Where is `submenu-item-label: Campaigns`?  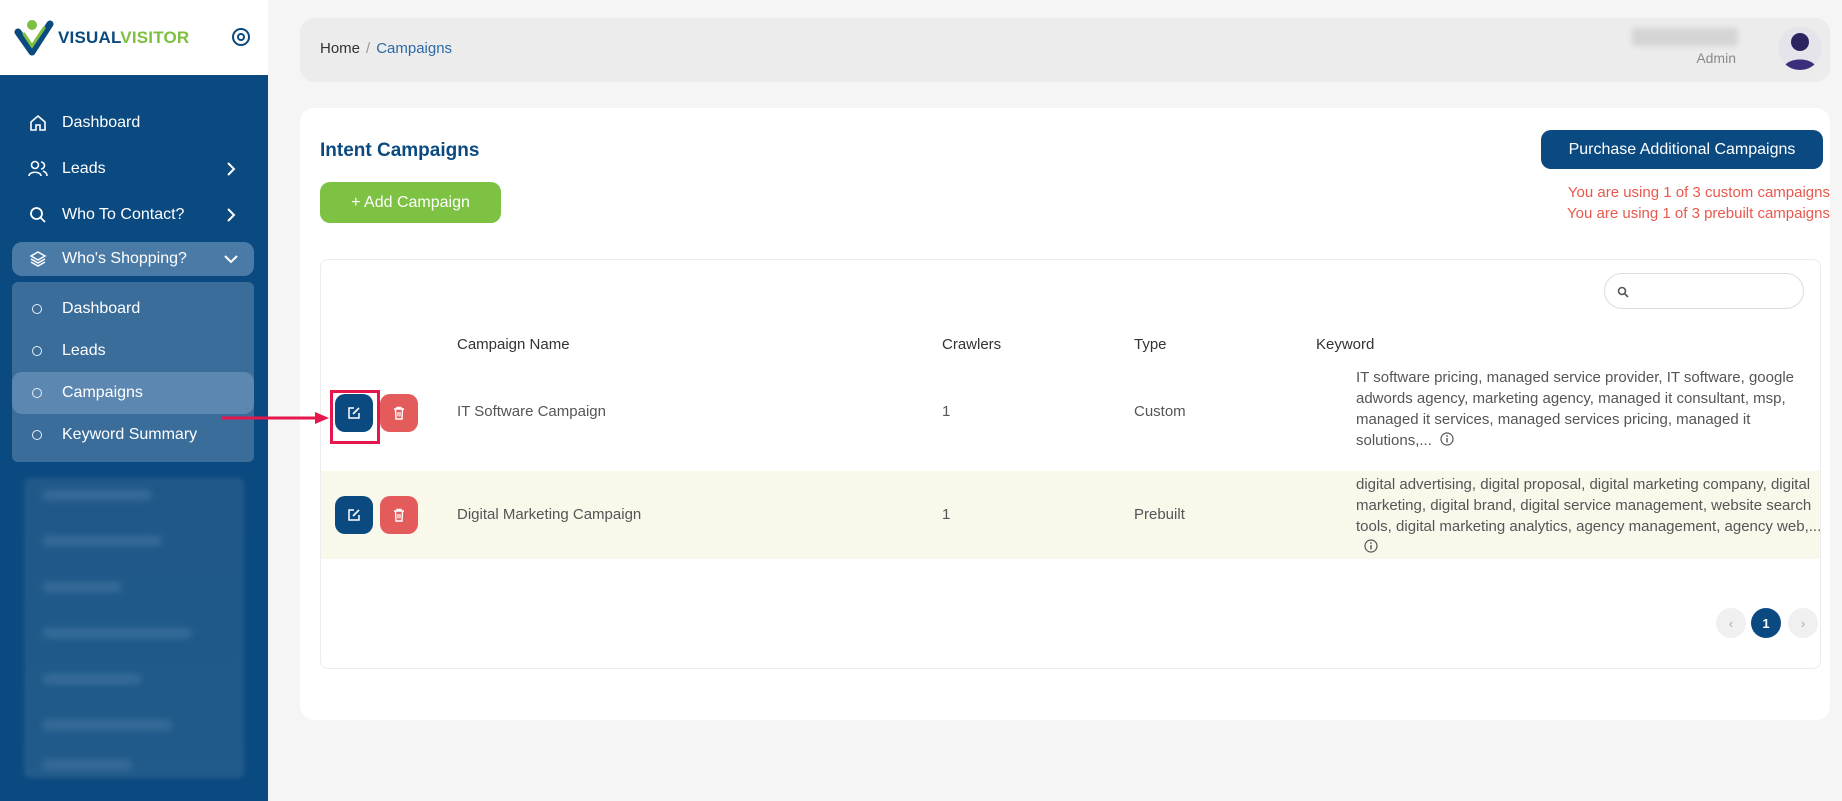
submenu-item-label: Campaigns is located at coordinates (102, 392).